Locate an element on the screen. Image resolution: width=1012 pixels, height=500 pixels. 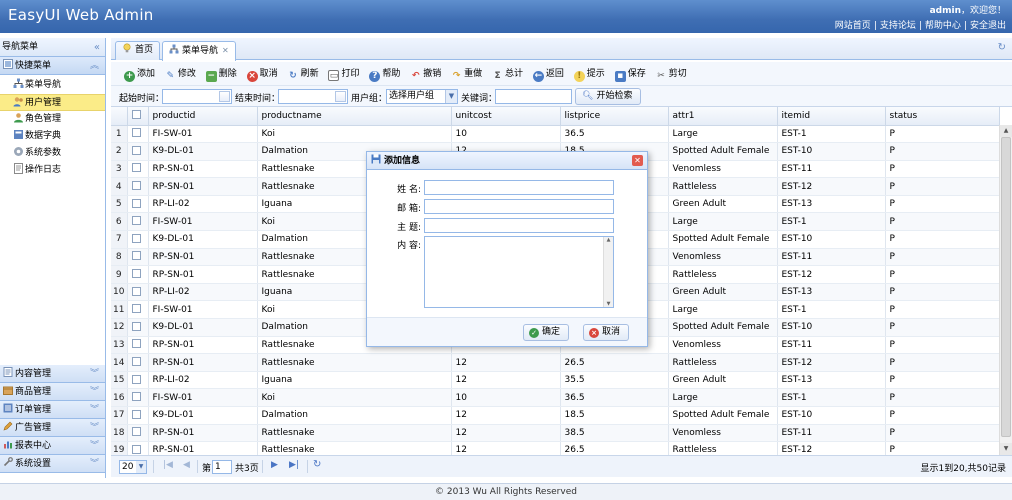
vertical-scrollbar: ▲ ▼ is located at coordinates (1005, 290).